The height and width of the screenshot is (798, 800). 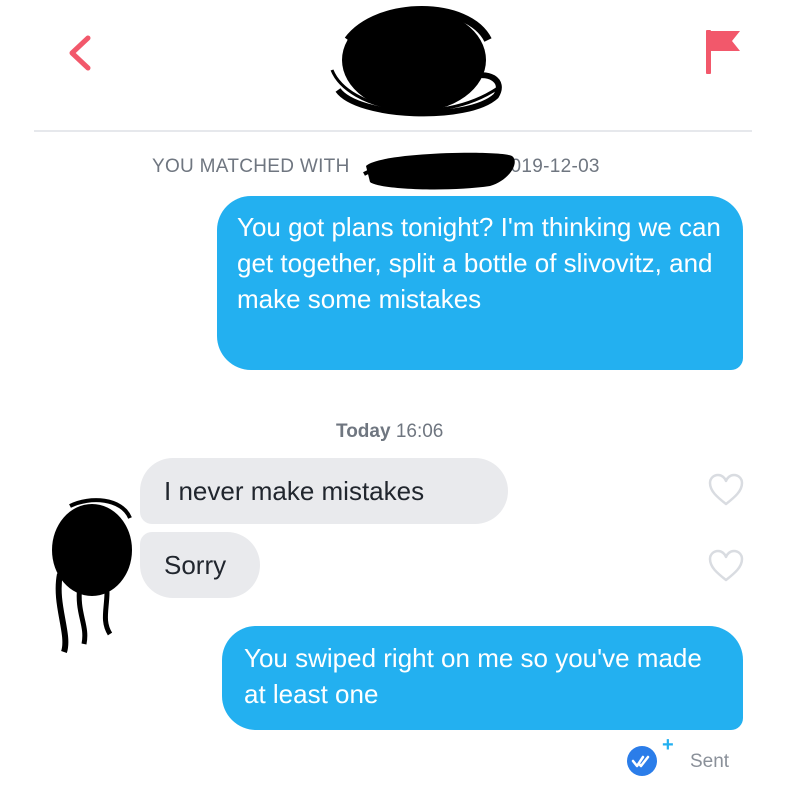 I want to click on message-bubble-received: Sorry, so click(x=200, y=565).